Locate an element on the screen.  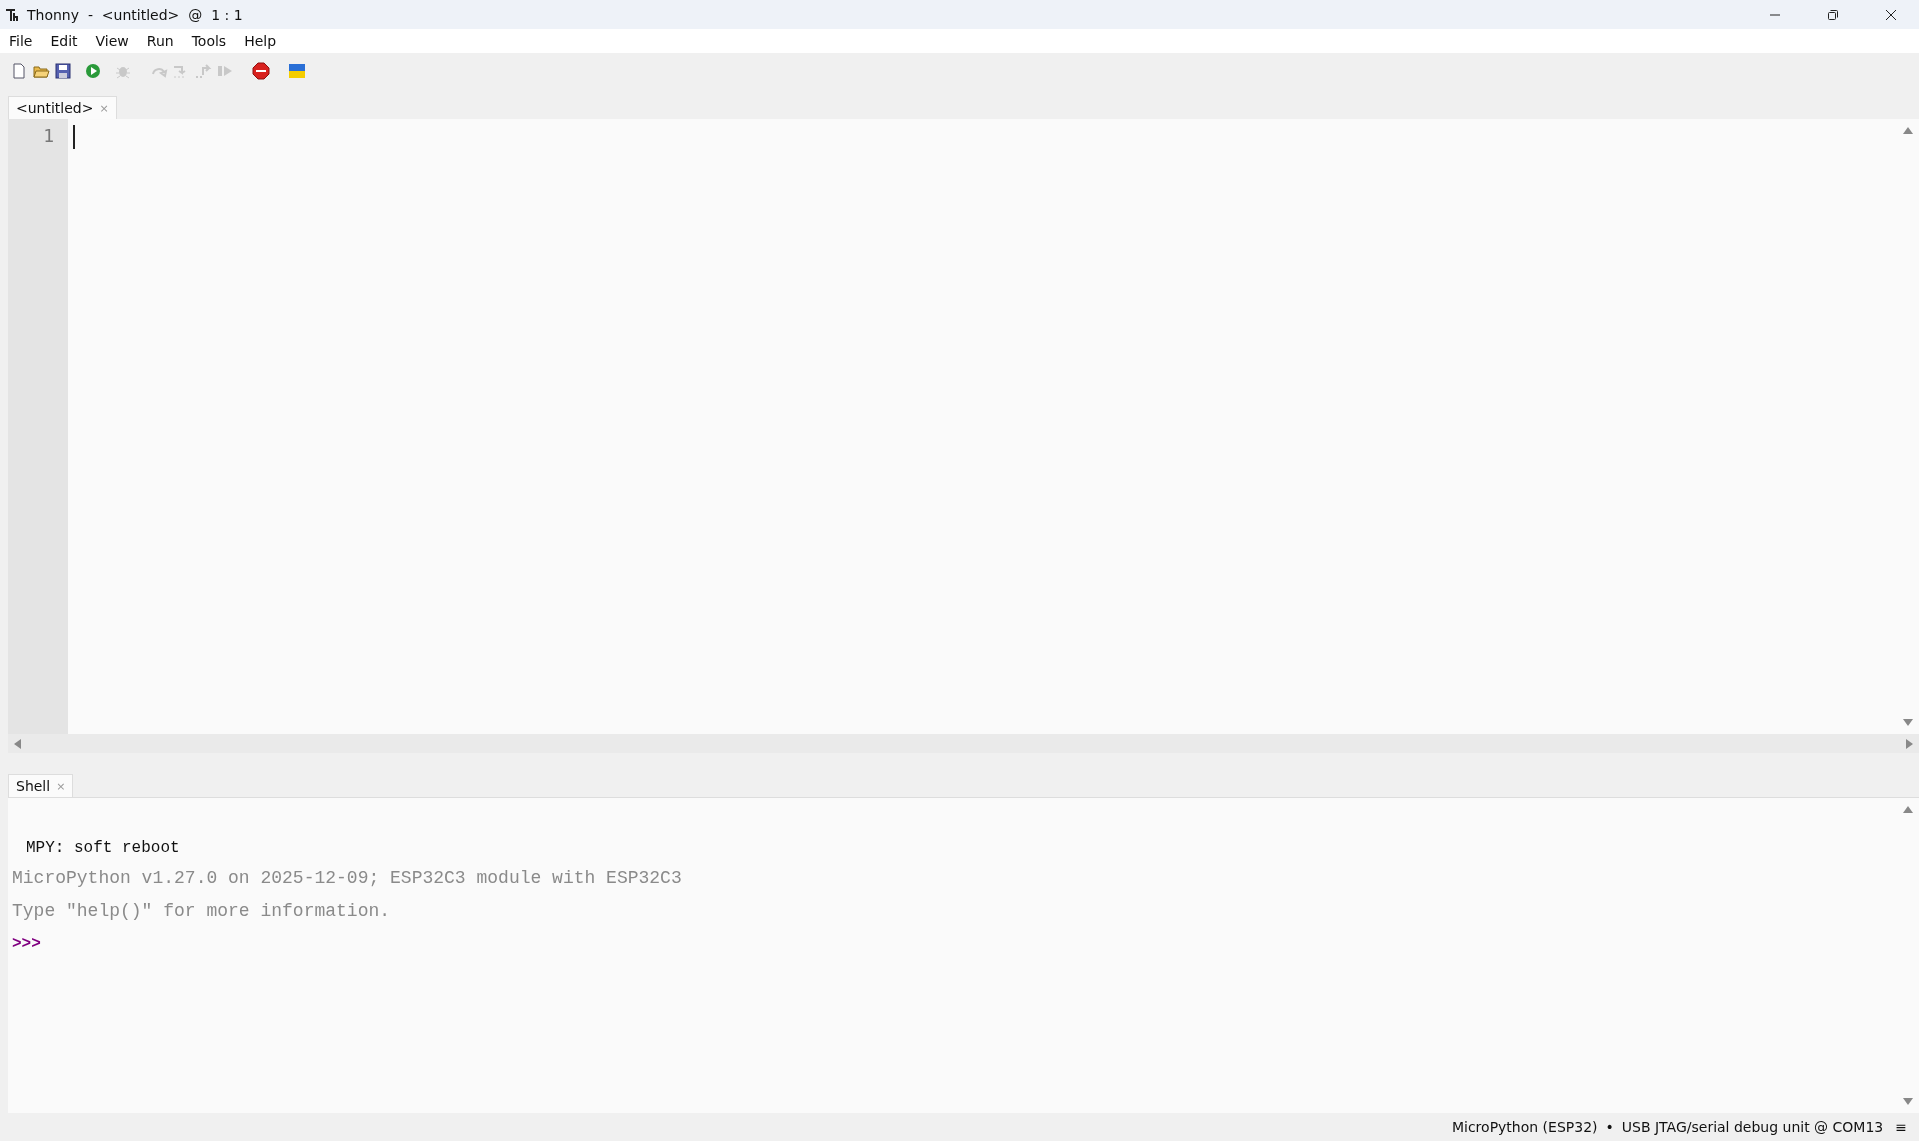
new-icon is located at coordinates (19, 71).